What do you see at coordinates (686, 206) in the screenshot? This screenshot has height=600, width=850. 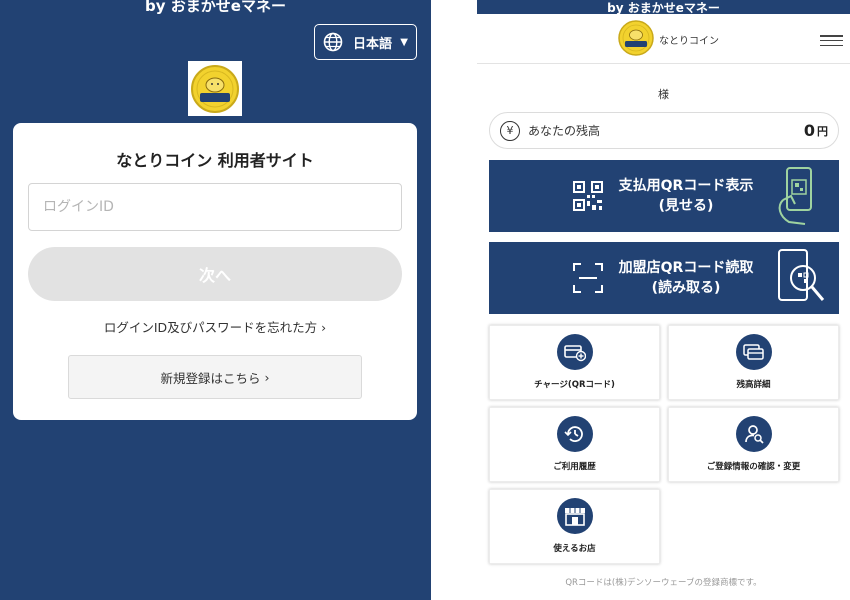 I see `show-payment-qr-line2: (見せる)` at bounding box center [686, 206].